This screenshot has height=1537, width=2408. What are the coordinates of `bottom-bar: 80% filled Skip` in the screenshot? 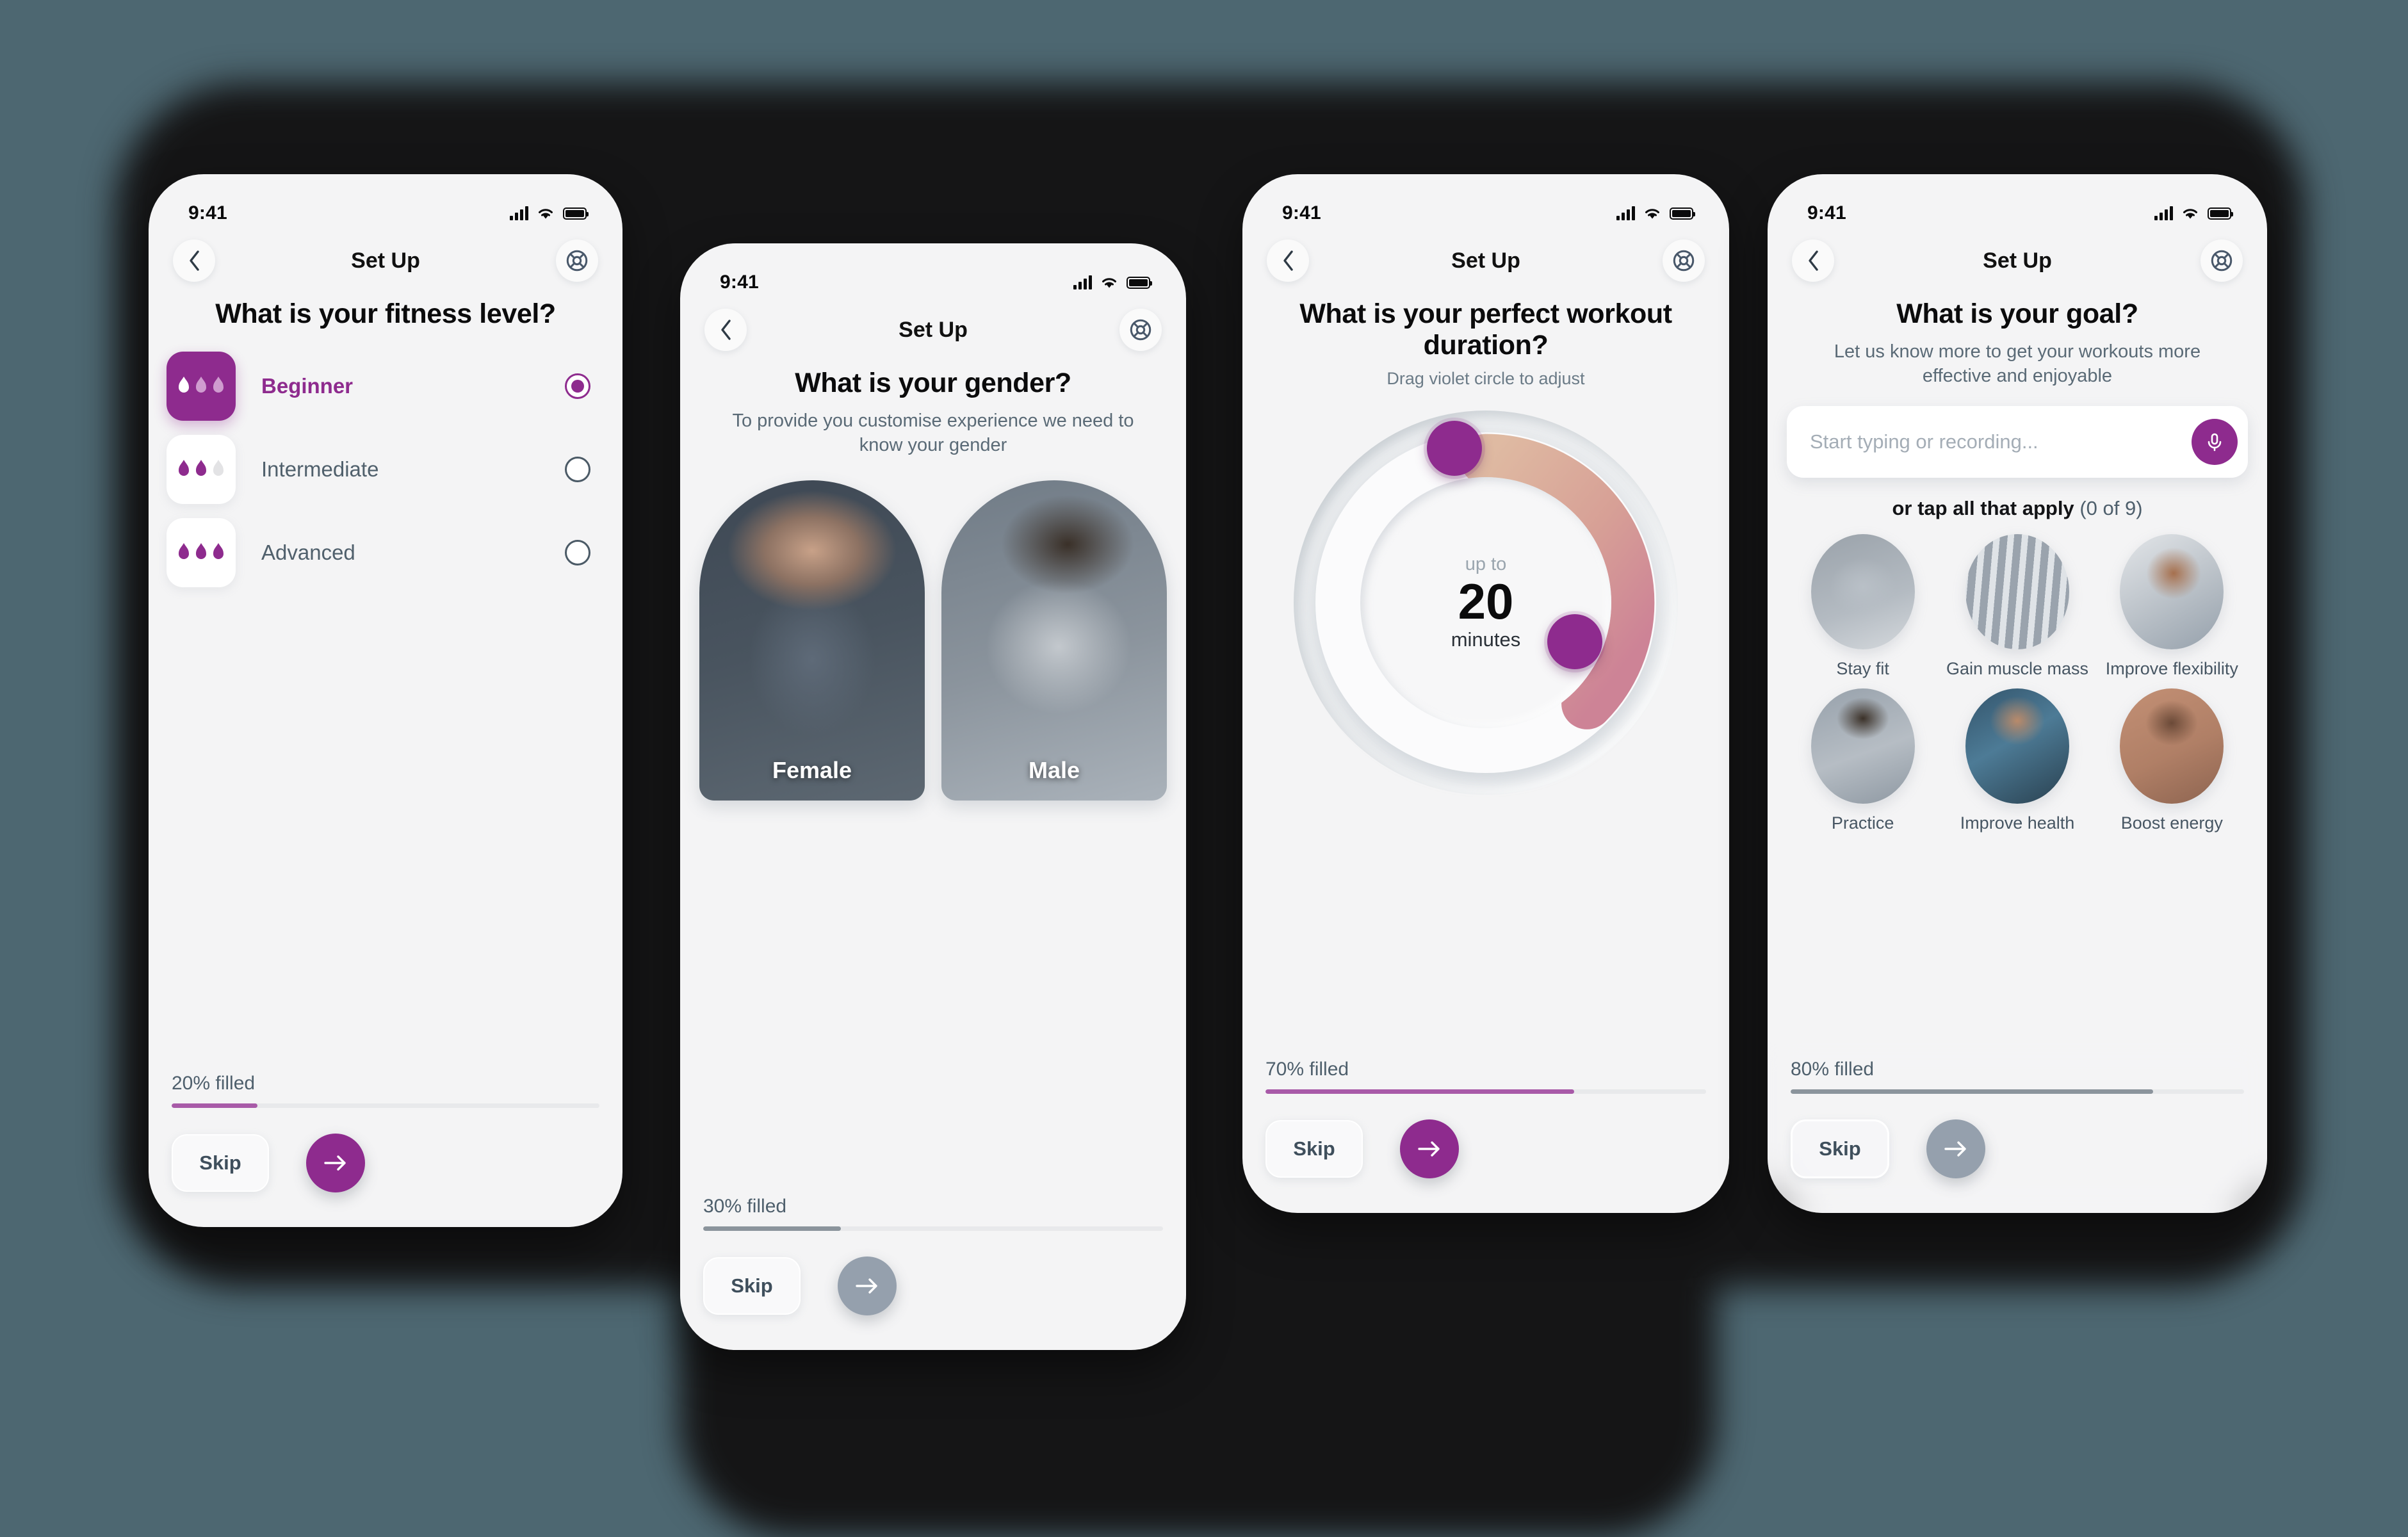 It's located at (2017, 1127).